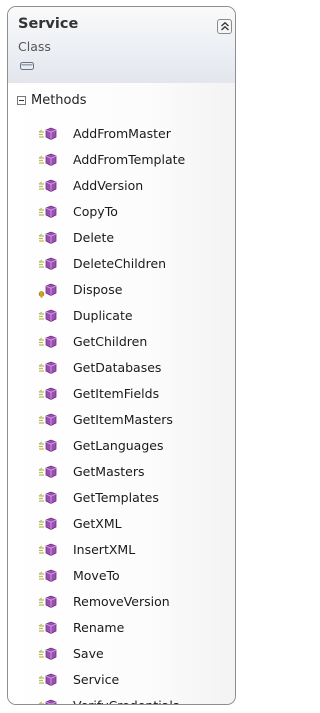 The width and height of the screenshot is (320, 713). What do you see at coordinates (110, 341) in the screenshot?
I see `method-name: GetChildren` at bounding box center [110, 341].